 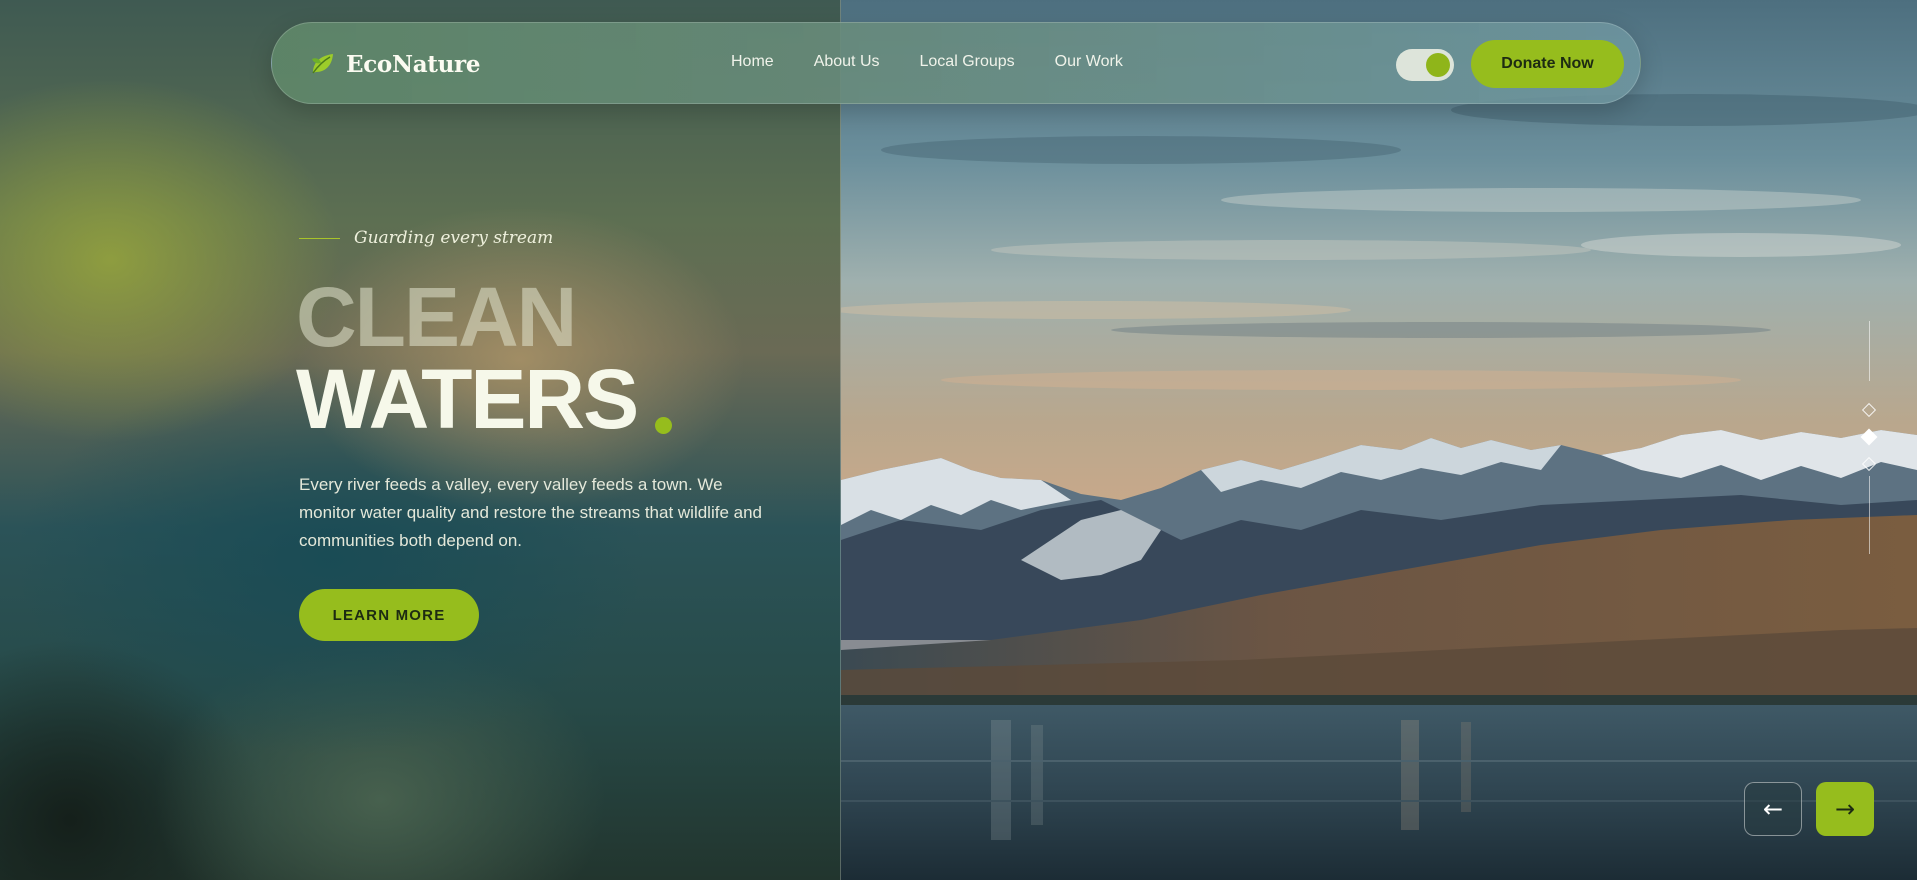 I want to click on headline-line-2: WATERS, so click(x=467, y=399).